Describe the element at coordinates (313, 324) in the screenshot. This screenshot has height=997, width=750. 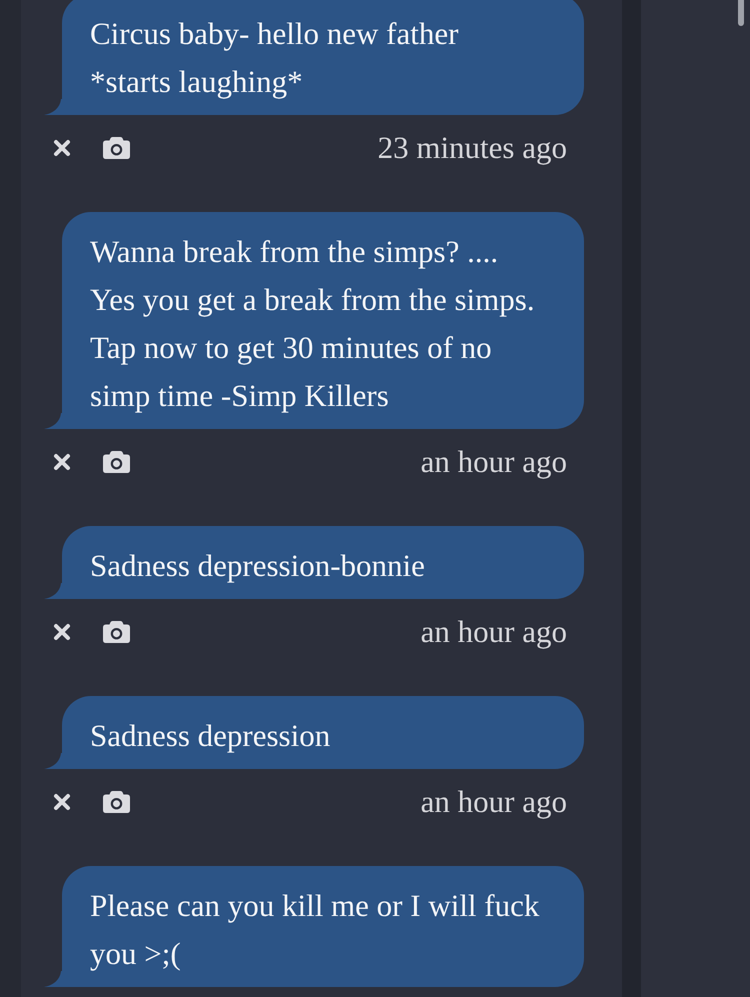
I see `message-text: Wanna break from the simps? .... Yes you get a break from the simps. Tap now to get 30 minutes of no simp time -Simp Killers` at that location.